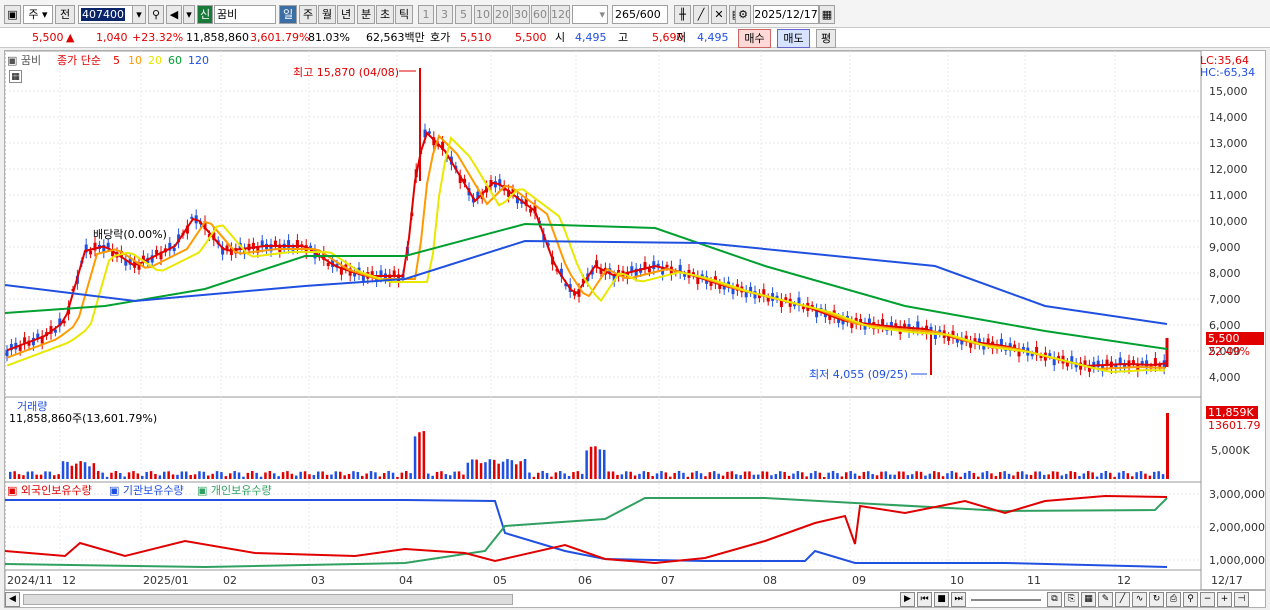  I want to click on interval-30: 30, so click(521, 14).